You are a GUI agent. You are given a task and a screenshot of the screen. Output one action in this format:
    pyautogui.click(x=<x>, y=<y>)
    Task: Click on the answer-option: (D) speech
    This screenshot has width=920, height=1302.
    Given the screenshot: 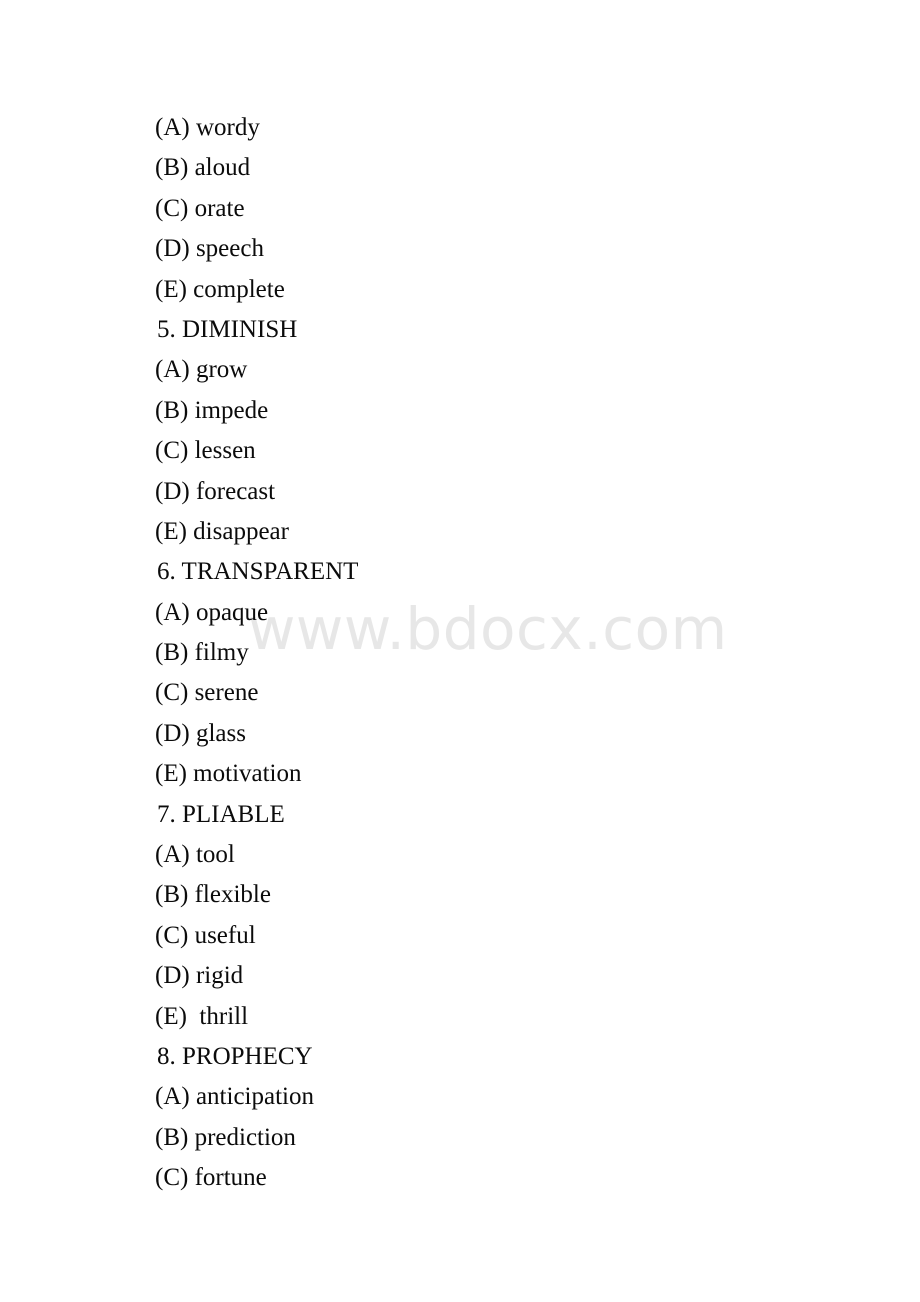 What is the action you would take?
    pyautogui.click(x=209, y=249)
    